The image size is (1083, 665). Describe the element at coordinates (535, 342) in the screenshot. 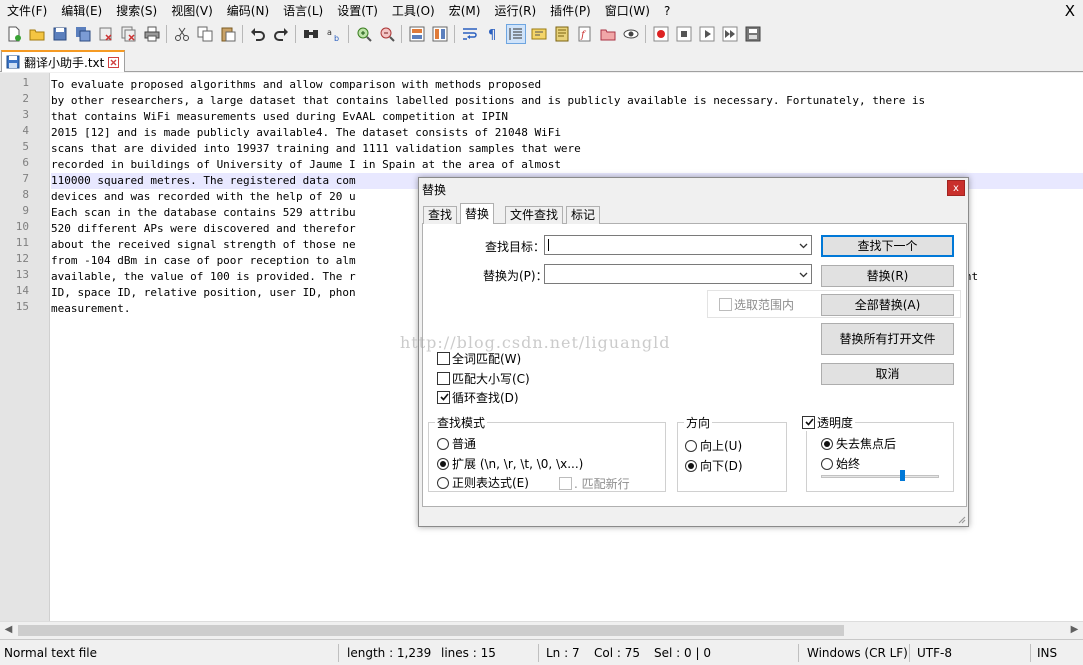

I see `watermark-text: http://blog.csdn.net/liguangld` at that location.